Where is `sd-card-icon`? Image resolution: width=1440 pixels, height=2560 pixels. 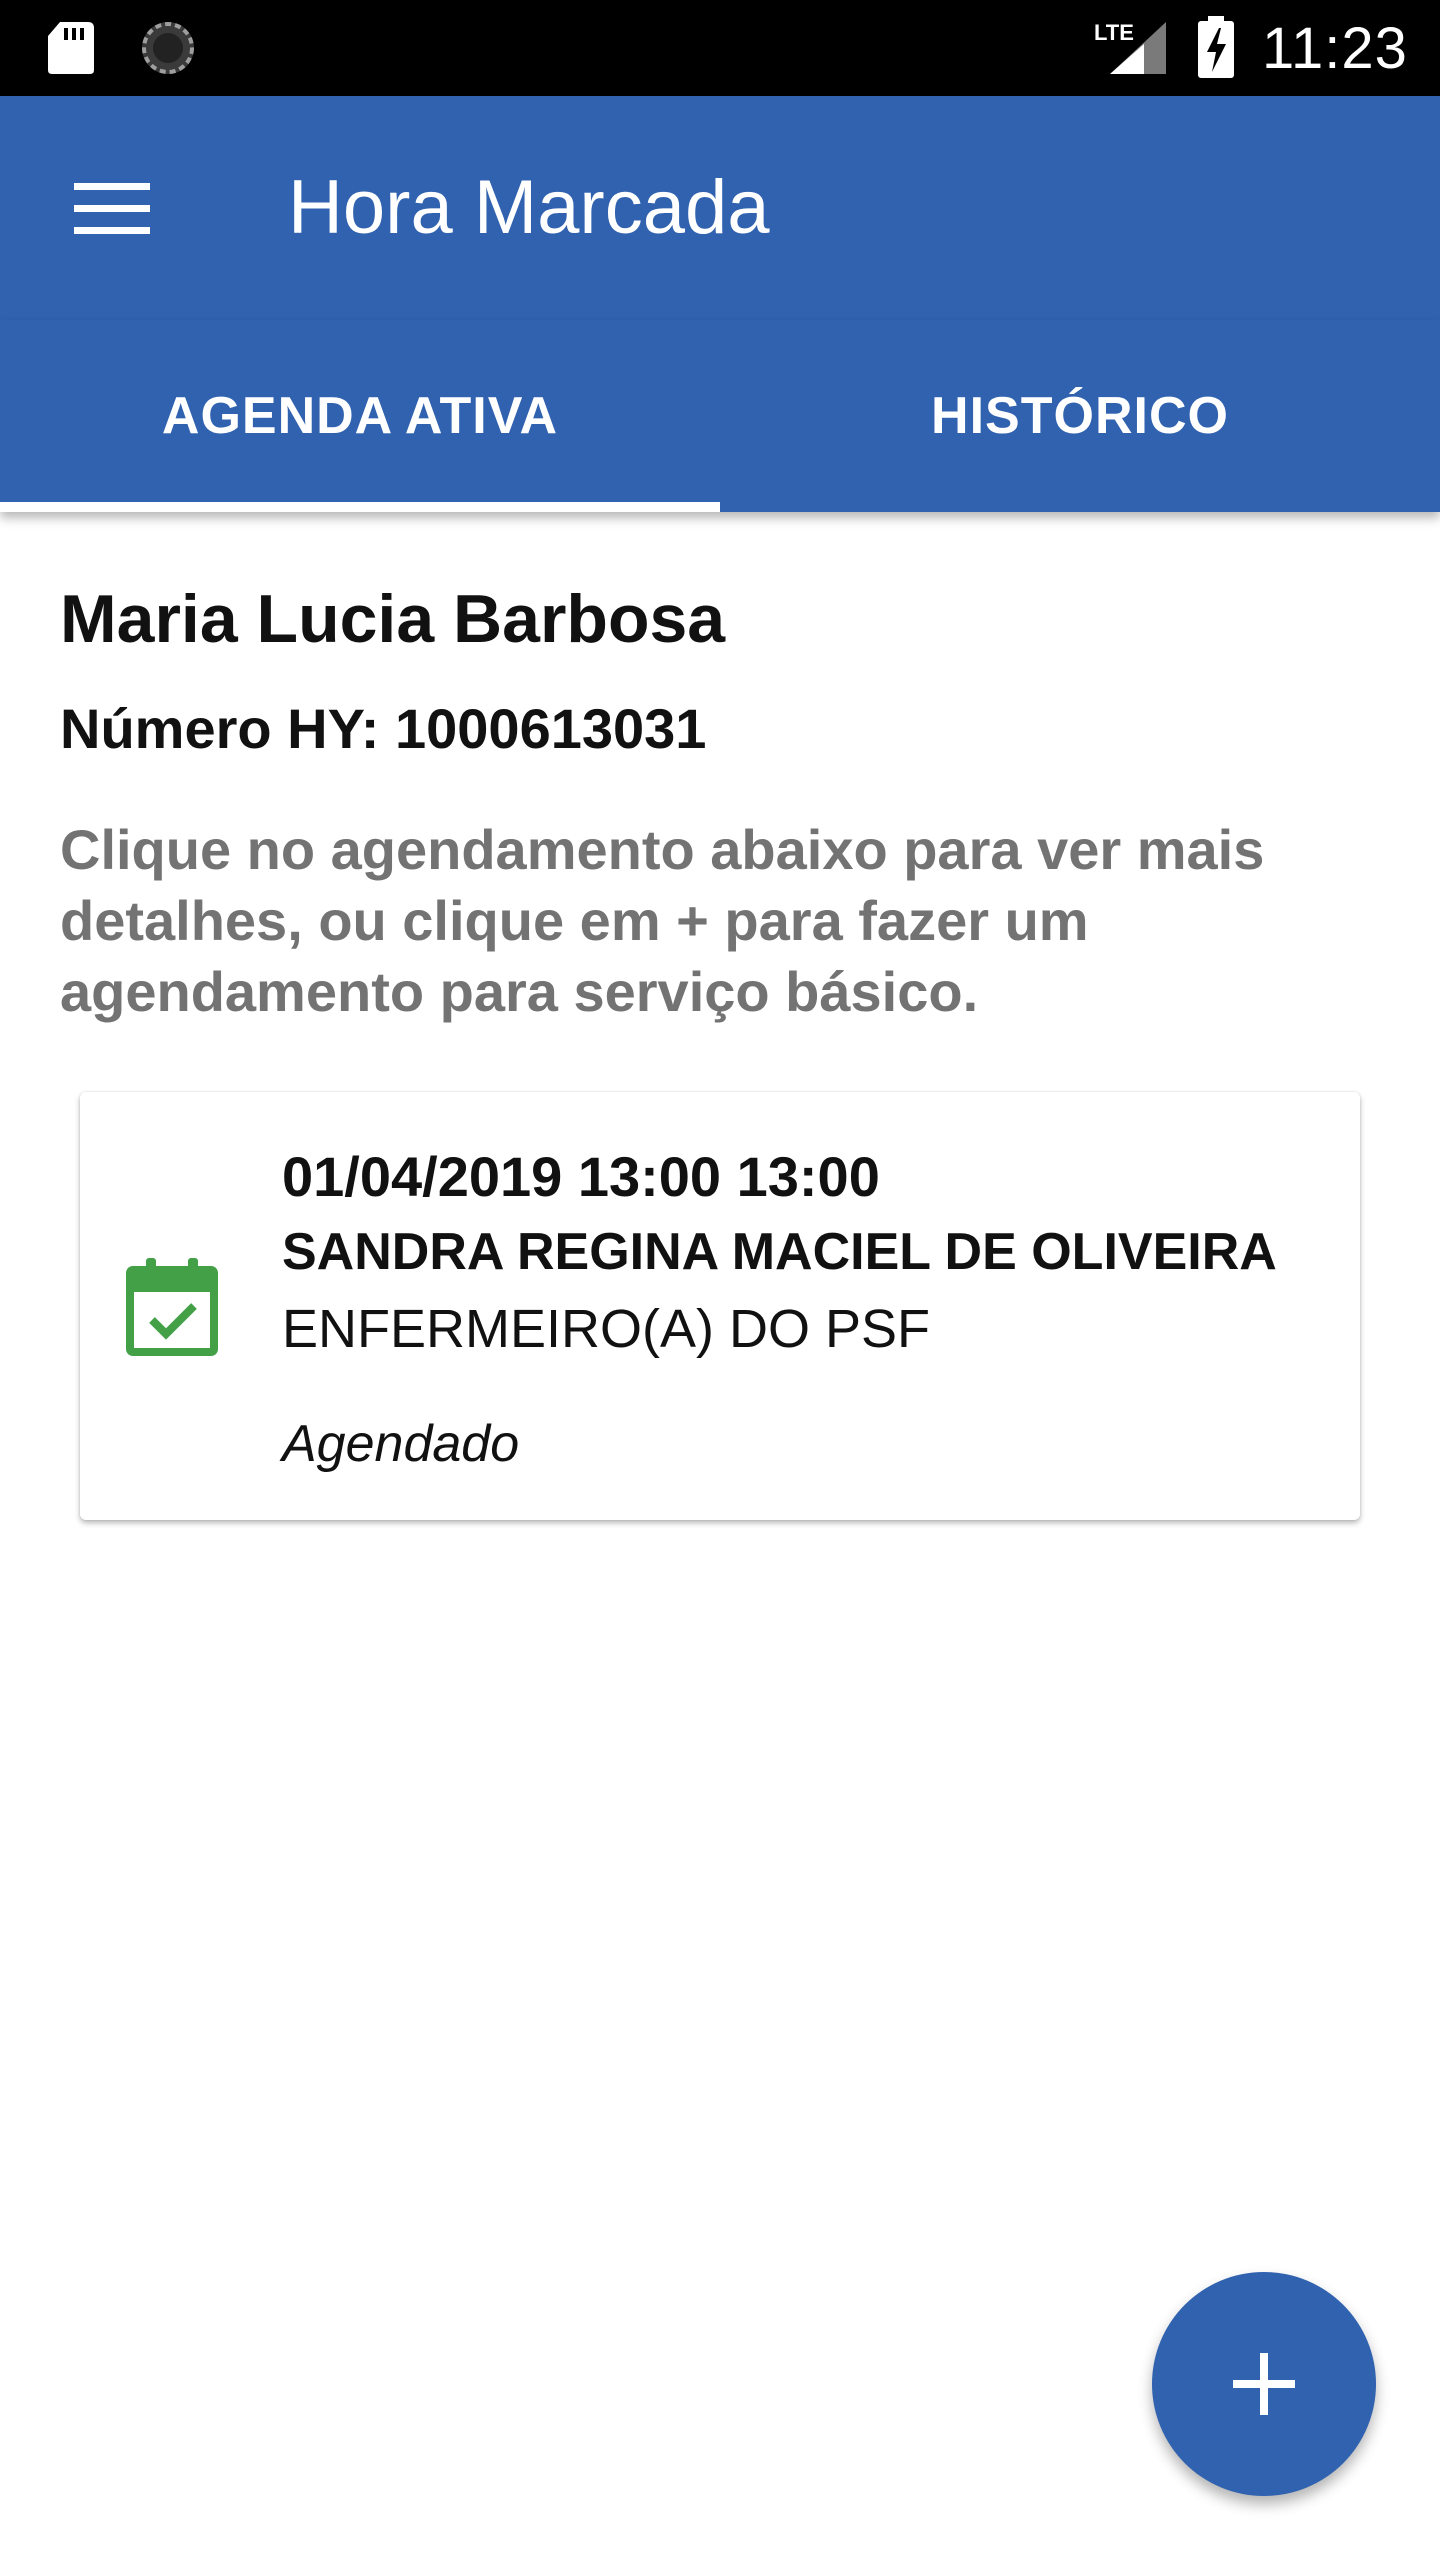 sd-card-icon is located at coordinates (71, 48).